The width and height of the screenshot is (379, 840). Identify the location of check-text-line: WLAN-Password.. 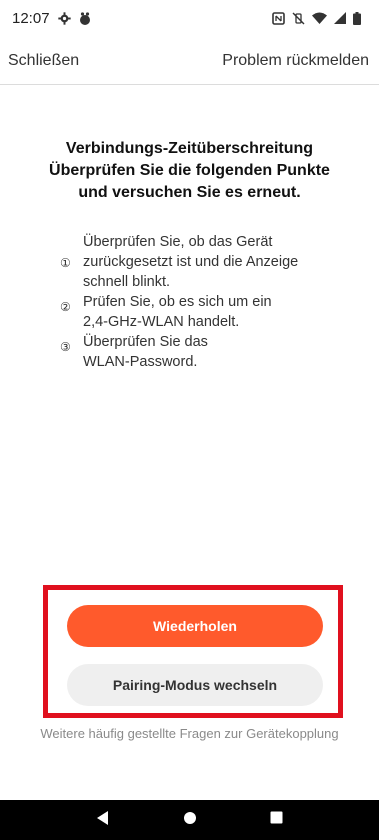
(140, 362).